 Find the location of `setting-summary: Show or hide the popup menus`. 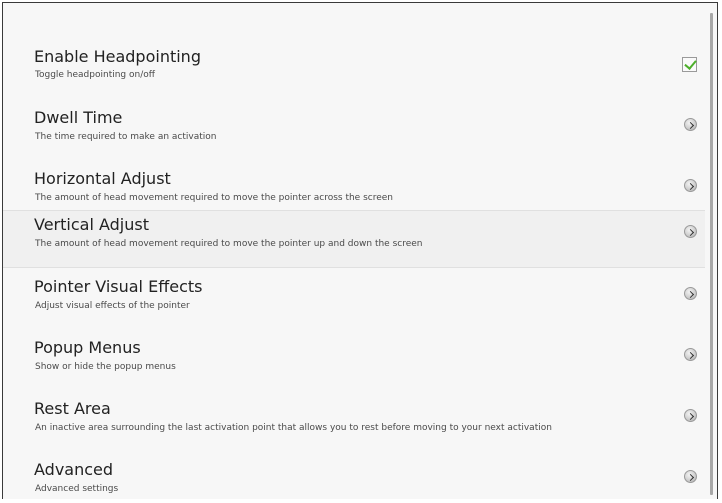

setting-summary: Show or hide the popup menus is located at coordinates (105, 367).